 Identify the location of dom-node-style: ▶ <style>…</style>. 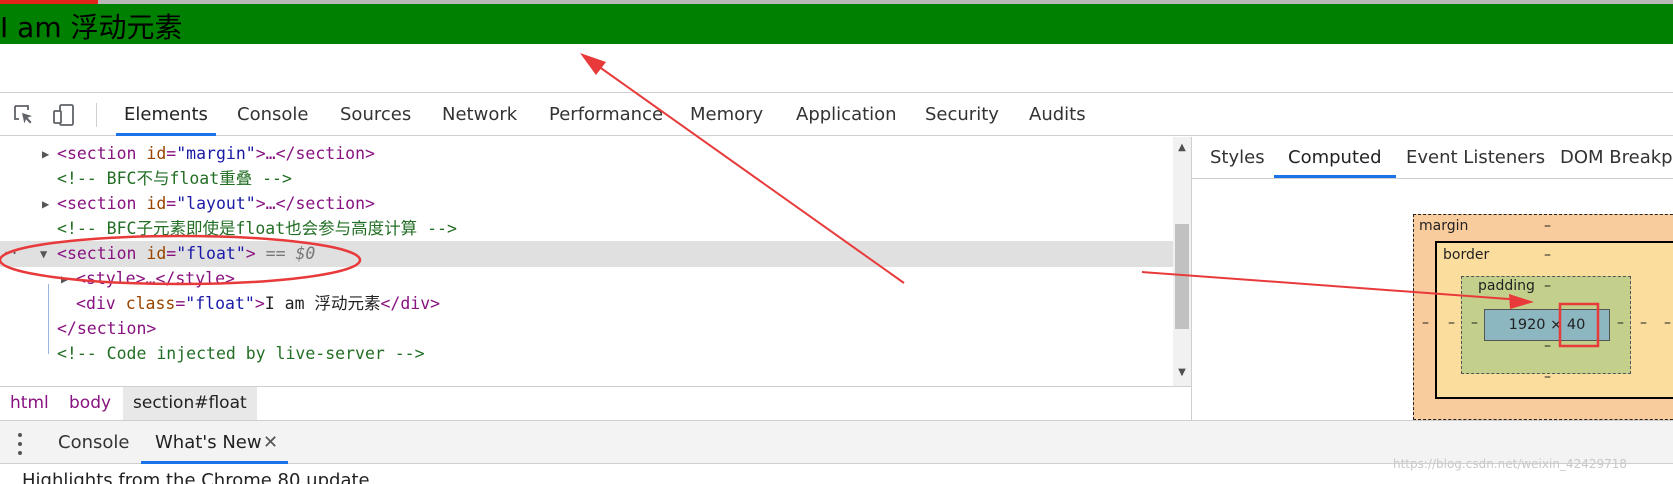
(586, 279).